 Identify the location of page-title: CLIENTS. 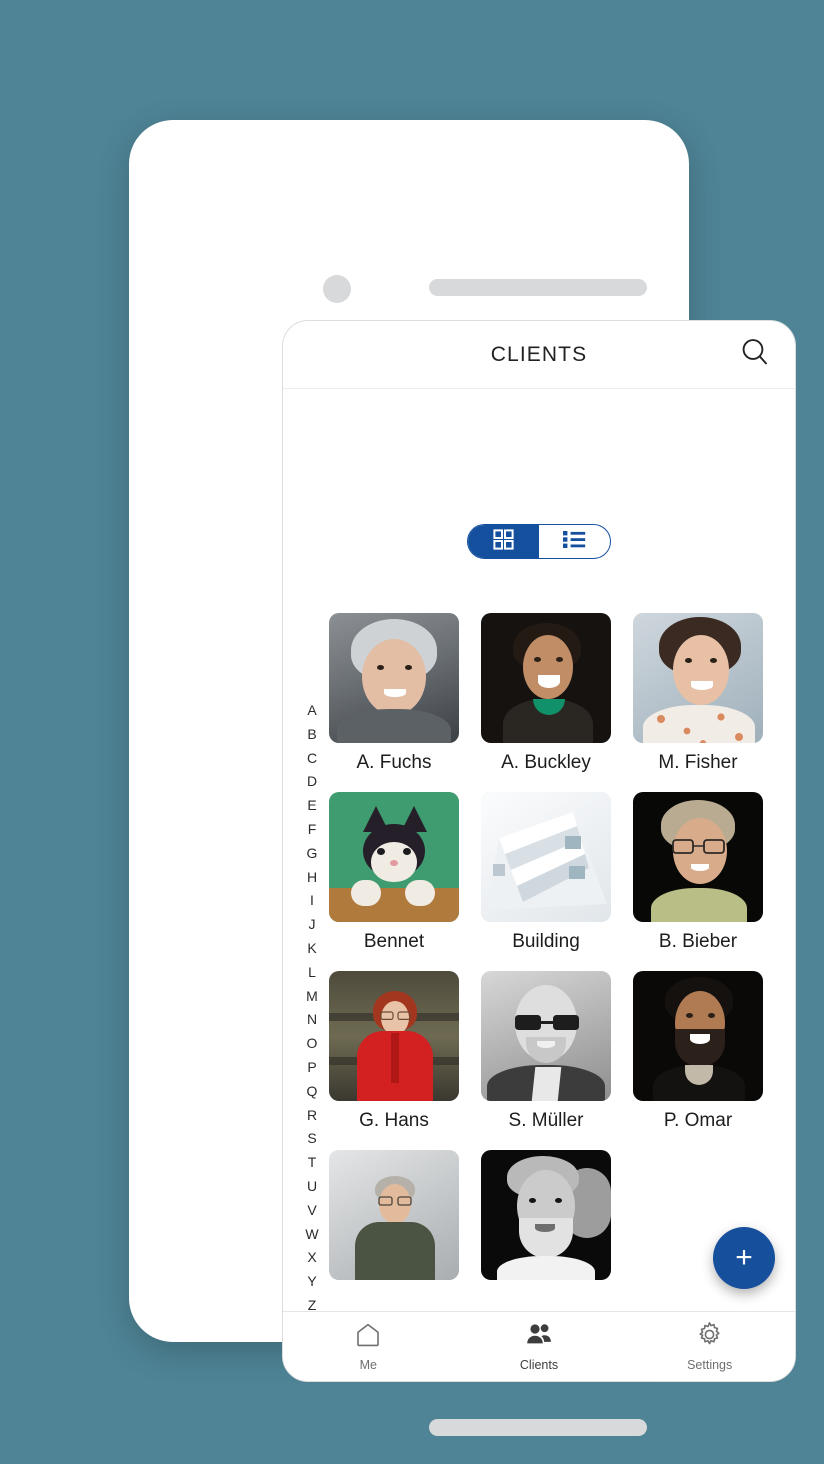
(539, 354).